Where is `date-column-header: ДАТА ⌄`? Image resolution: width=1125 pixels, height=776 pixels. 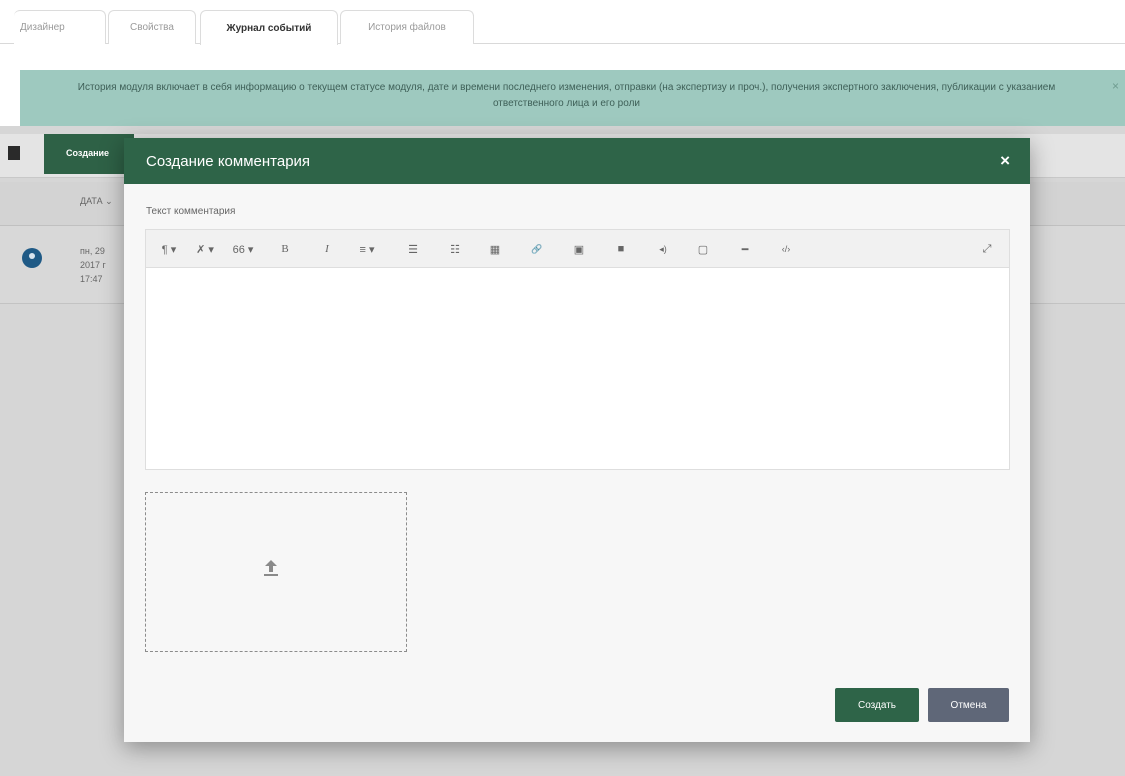 date-column-header: ДАТА ⌄ is located at coordinates (96, 201).